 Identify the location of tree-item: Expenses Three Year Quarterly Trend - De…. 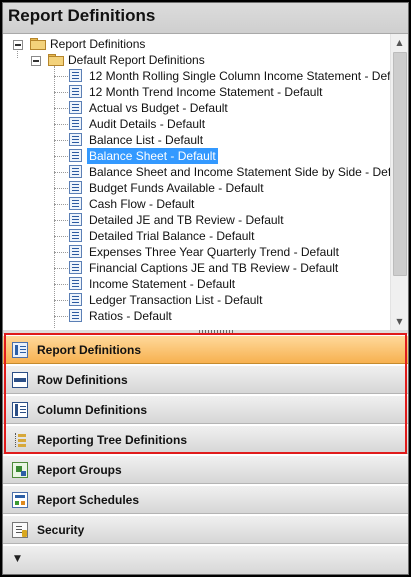
(221, 252).